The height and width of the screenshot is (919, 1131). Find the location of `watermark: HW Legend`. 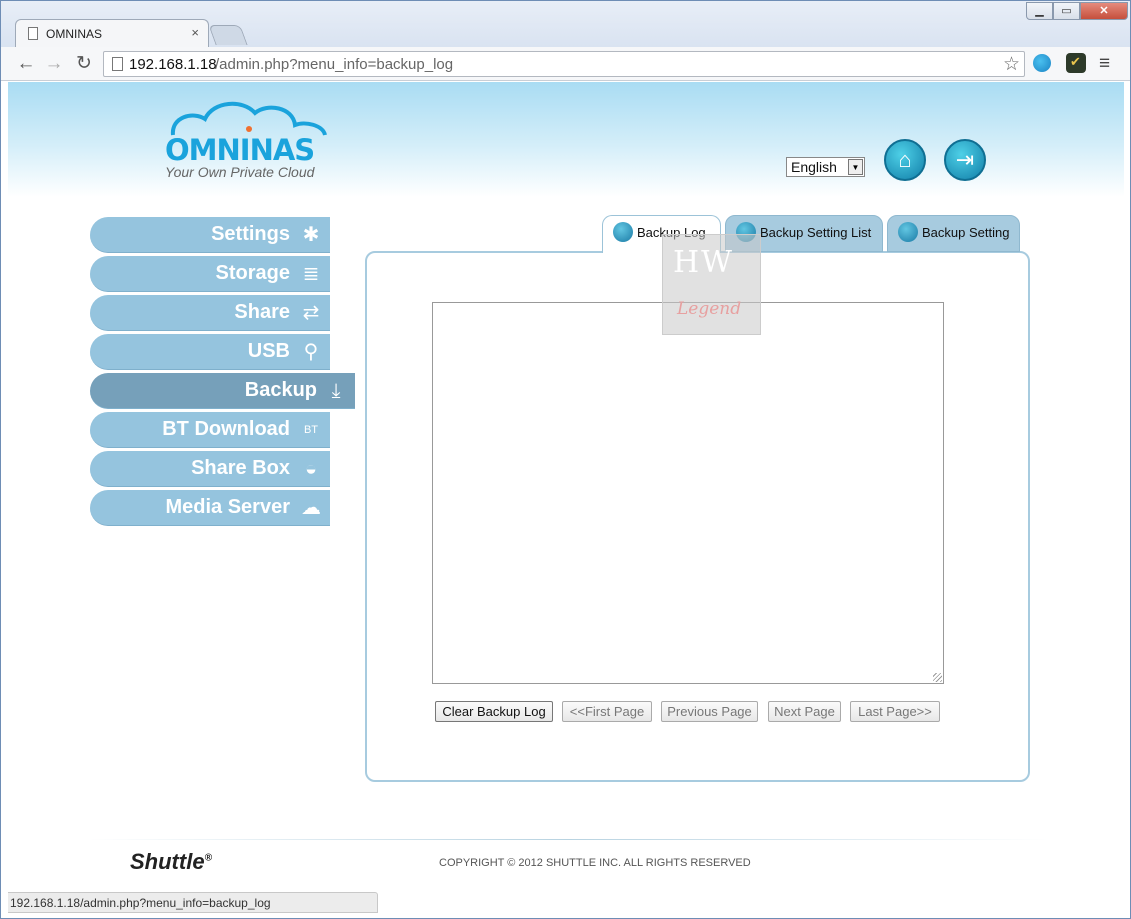

watermark: HW Legend is located at coordinates (711, 284).